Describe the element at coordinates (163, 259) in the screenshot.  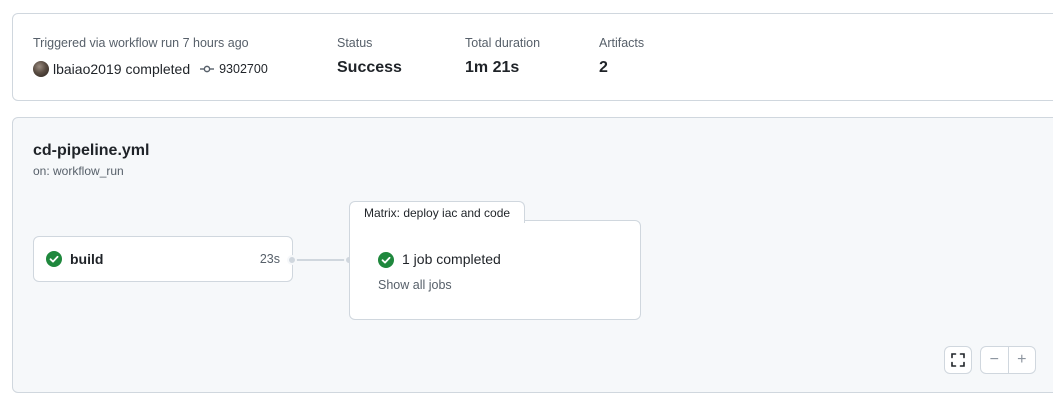
I see `job-card-build: build 23s` at that location.